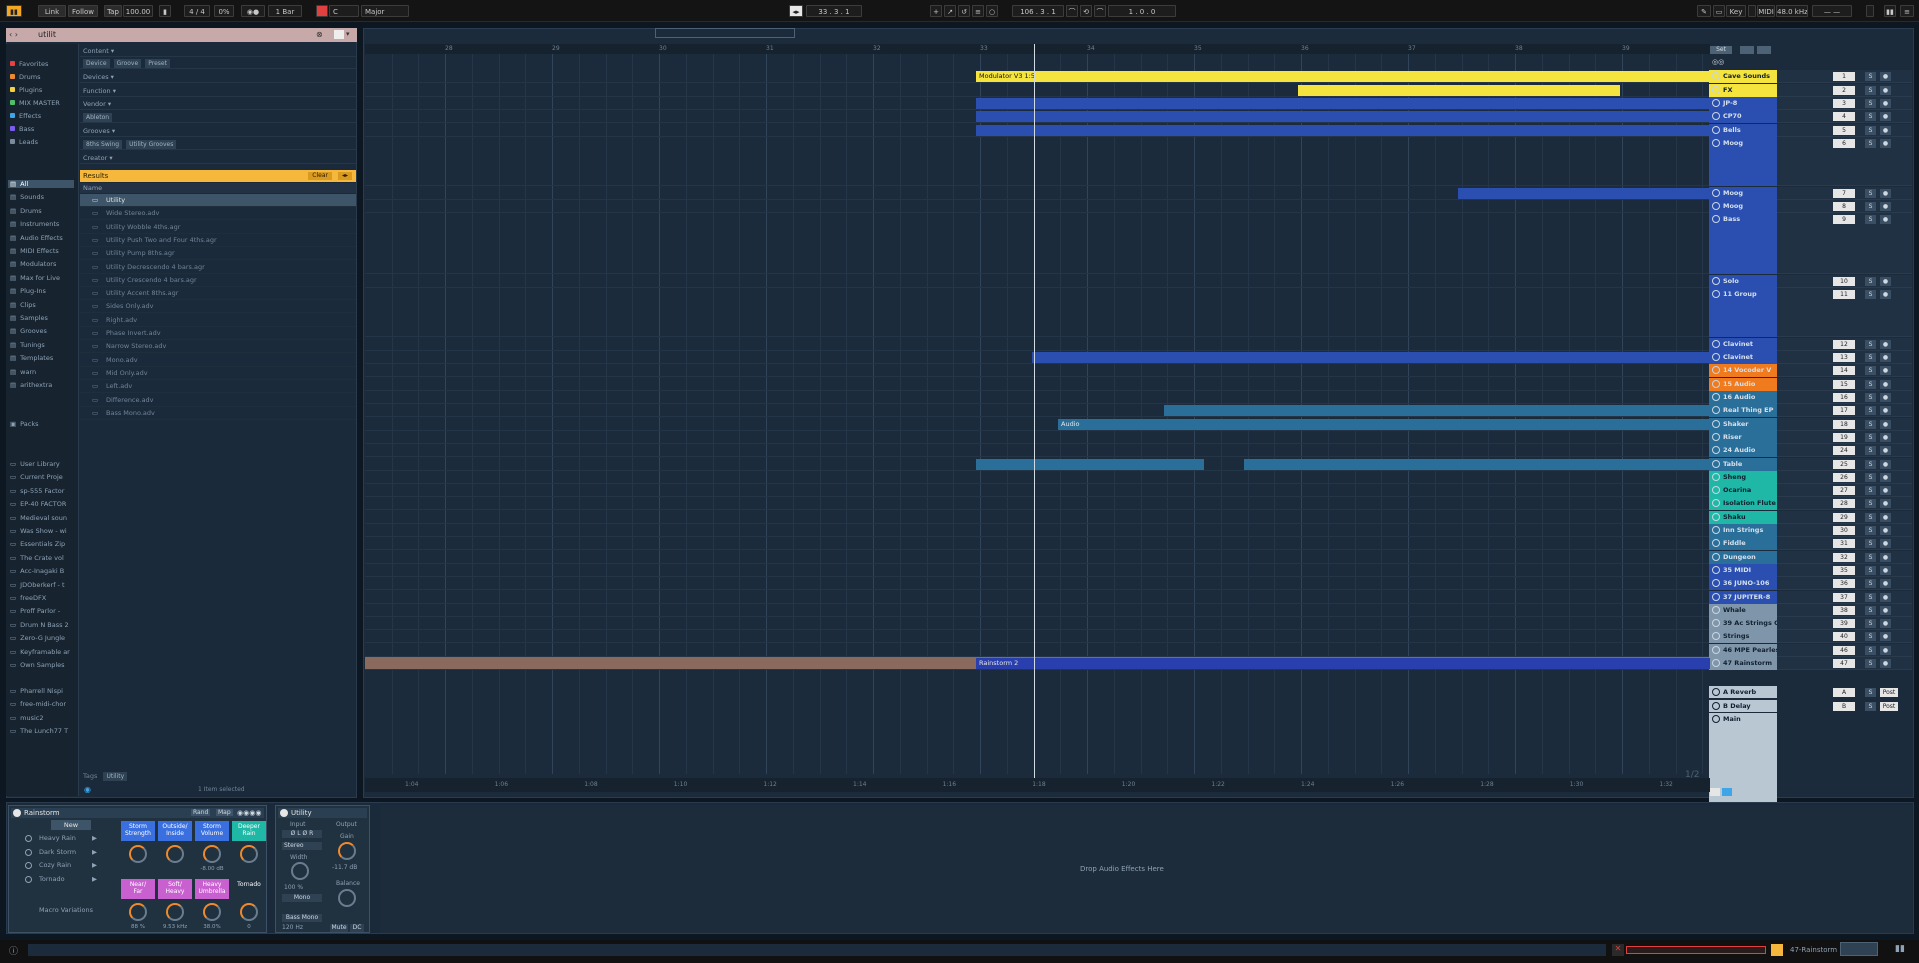 The height and width of the screenshot is (963, 1919). What do you see at coordinates (218, 240) in the screenshot?
I see `result-item: ▭ Utility Push Two and Four 4ths.agr` at bounding box center [218, 240].